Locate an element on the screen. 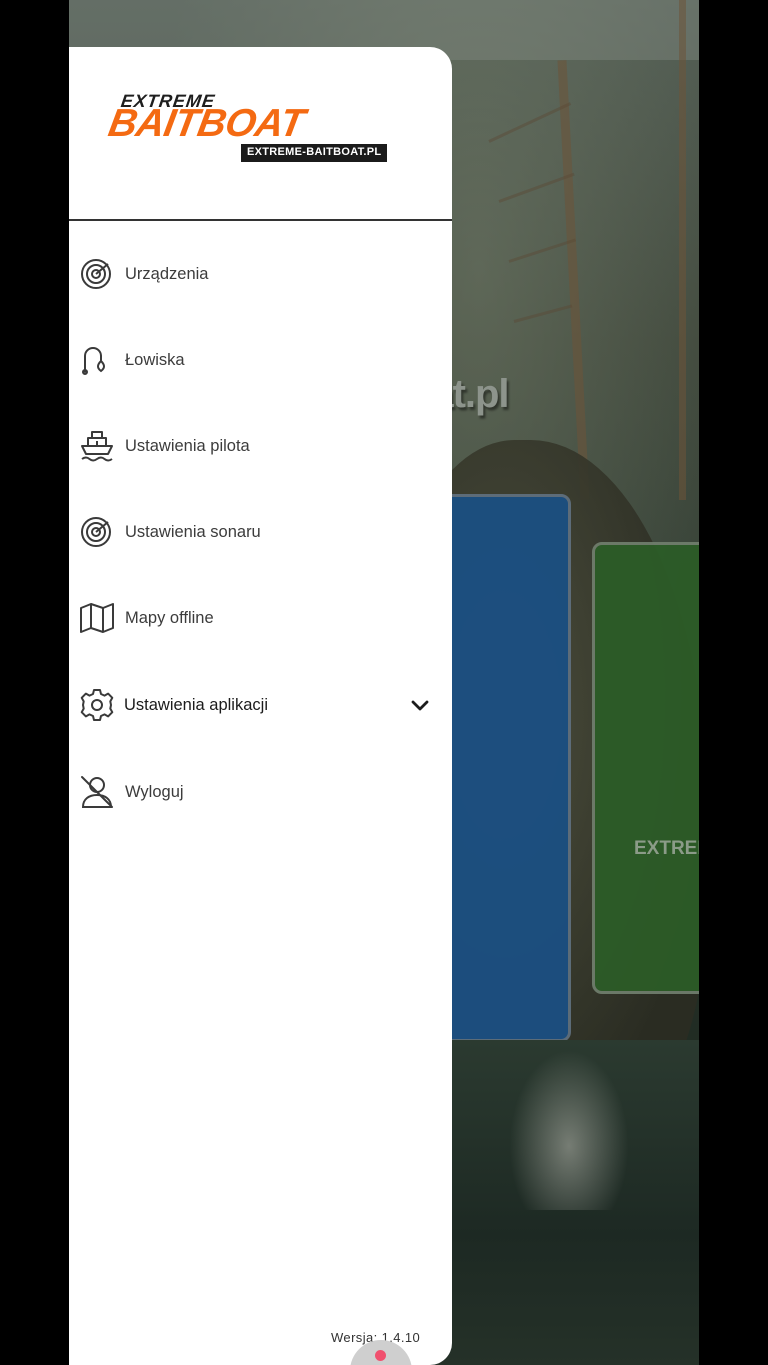 This screenshot has width=768, height=1365. fishing-spot-icon is located at coordinates (93, 361).